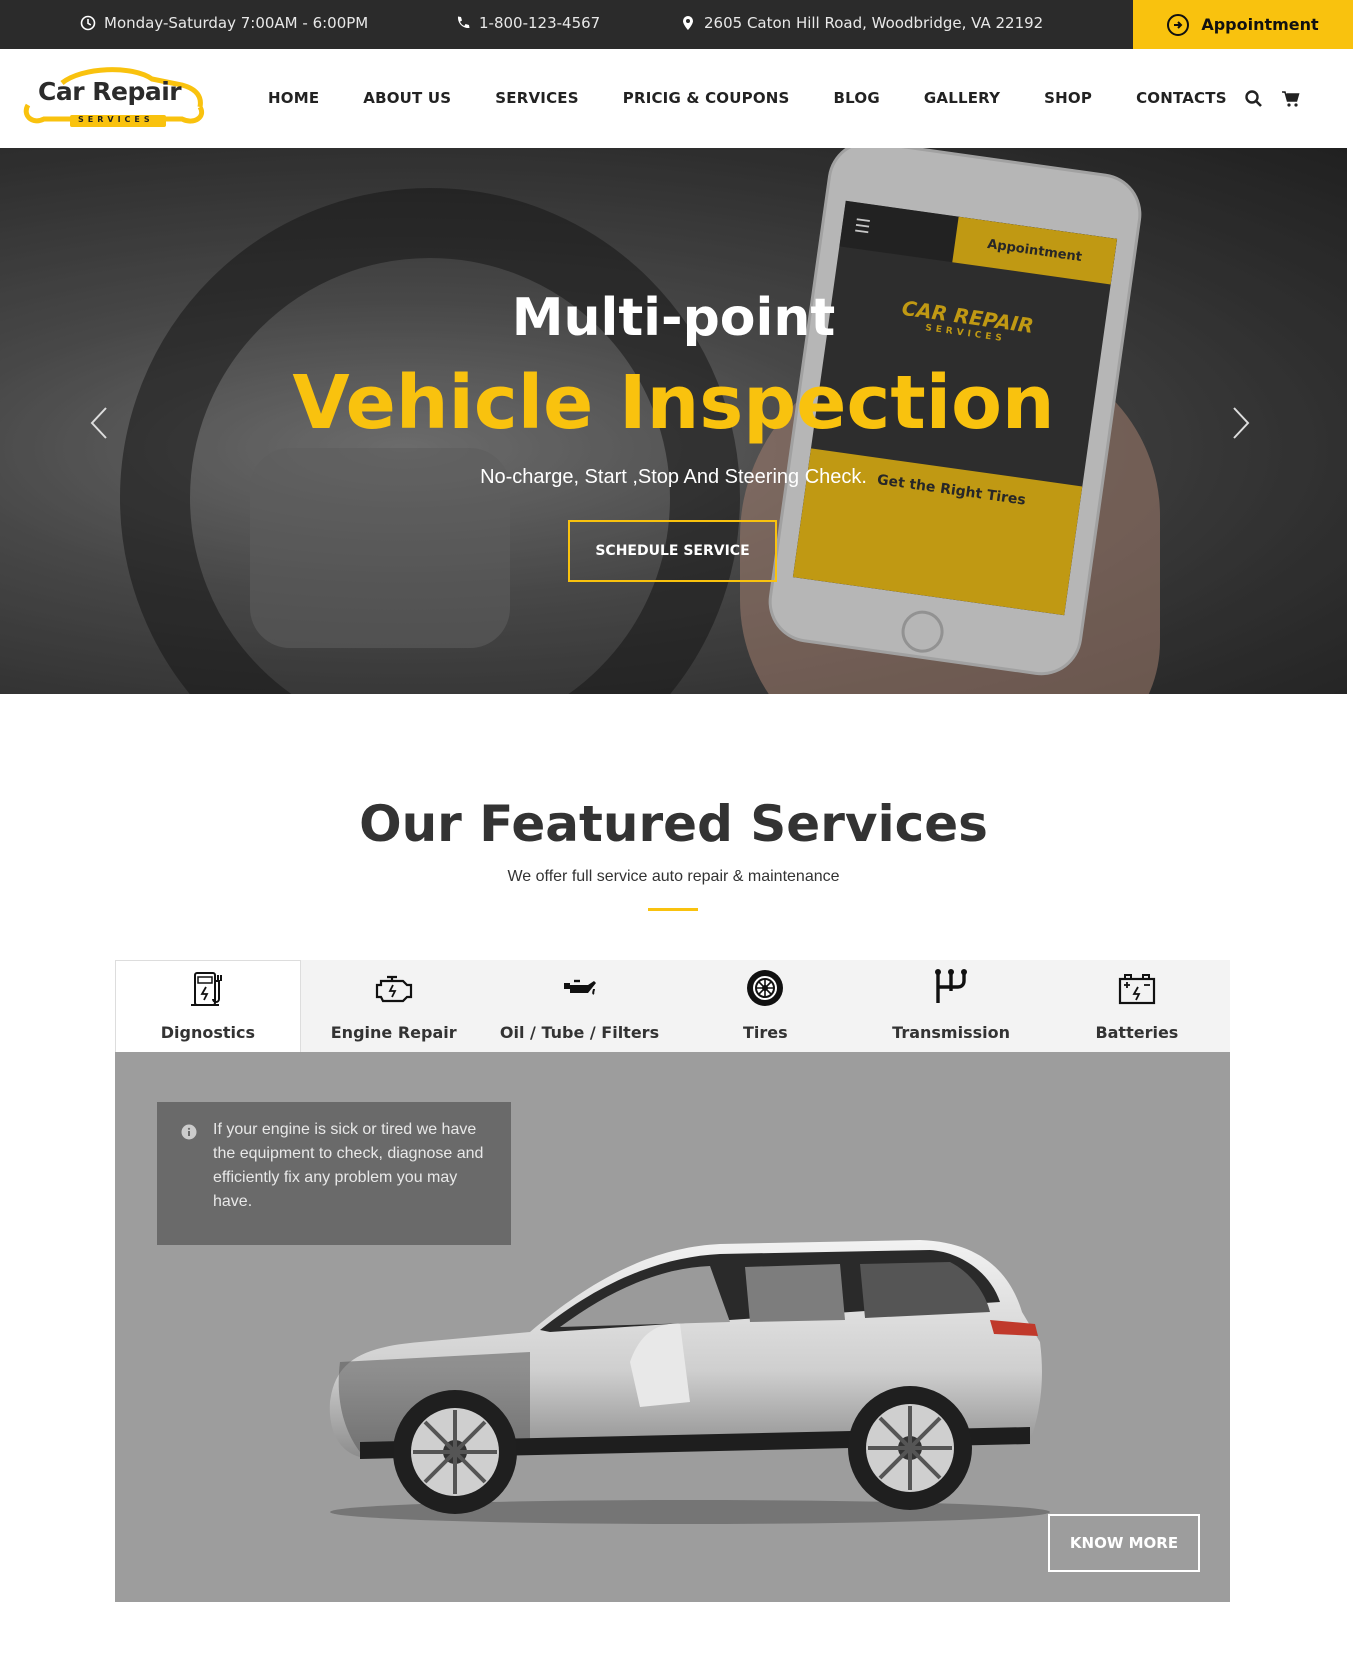 This screenshot has width=1353, height=1654. What do you see at coordinates (116, 119) in the screenshot?
I see `logo-subtitle: SERVICES` at bounding box center [116, 119].